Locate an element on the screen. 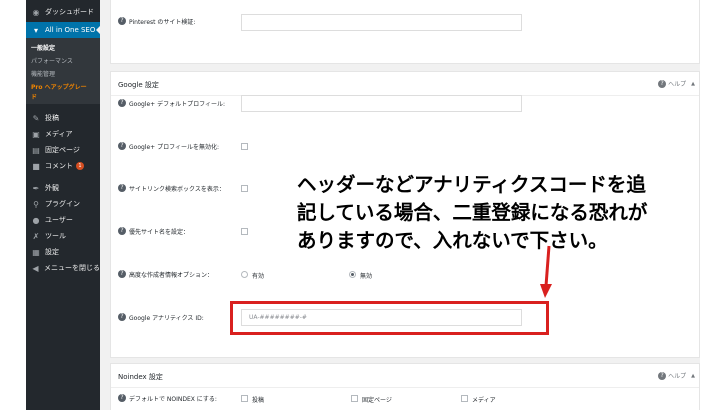  sidebar-item-label: プラグイン is located at coordinates (62, 204).